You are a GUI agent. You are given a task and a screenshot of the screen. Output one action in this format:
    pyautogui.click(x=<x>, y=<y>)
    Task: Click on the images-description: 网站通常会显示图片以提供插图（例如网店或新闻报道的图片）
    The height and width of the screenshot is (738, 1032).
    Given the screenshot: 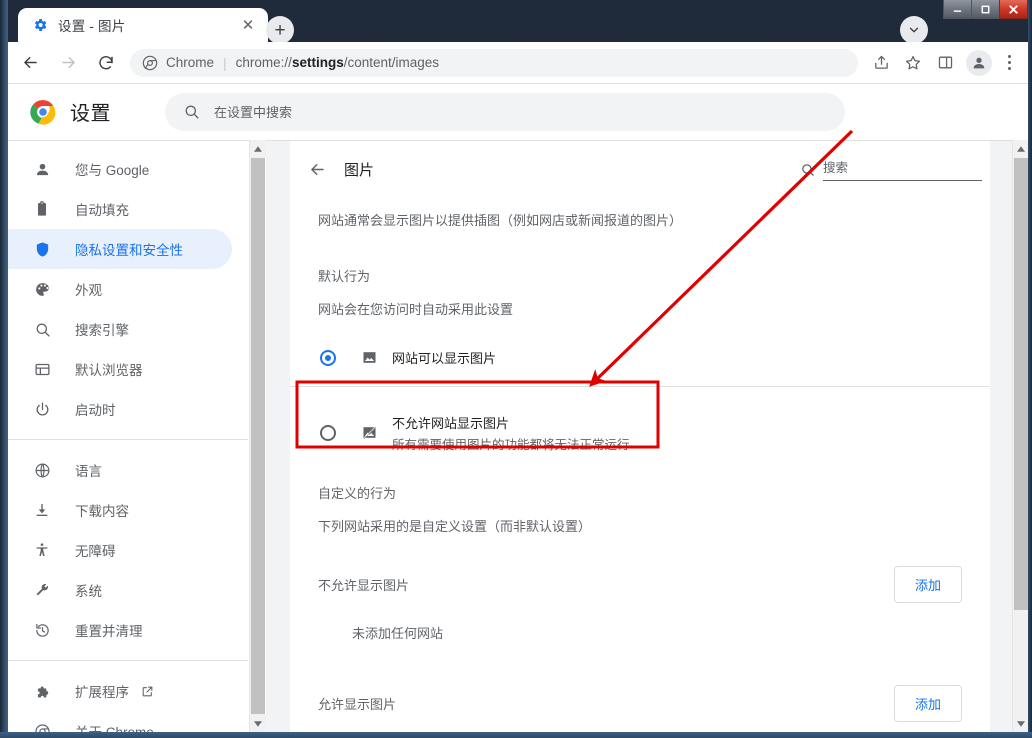 What is the action you would take?
    pyautogui.click(x=500, y=220)
    